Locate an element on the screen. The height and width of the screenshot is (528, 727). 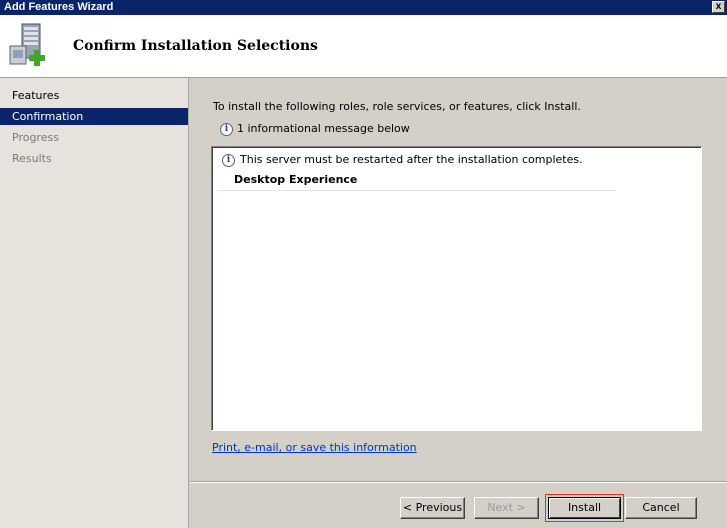
cancel-button: Cancel is located at coordinates (661, 508).